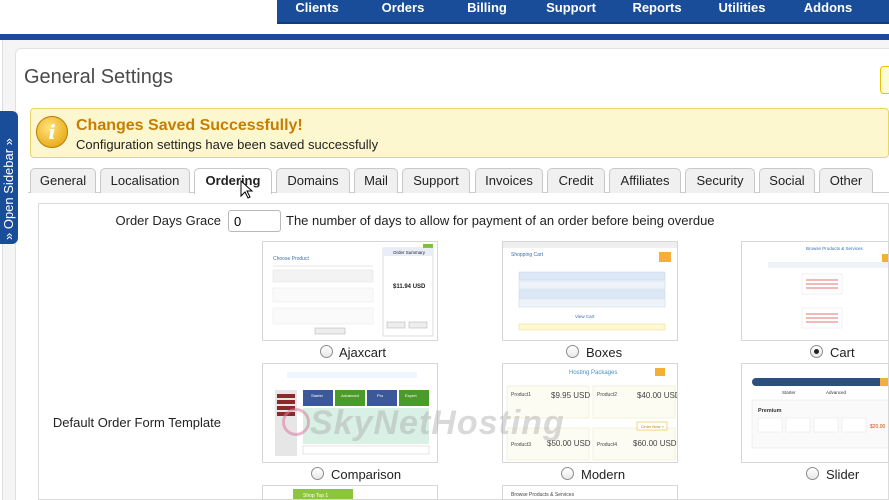 The image size is (889, 500). I want to click on comparison-plan-3: Pro, so click(380, 395).